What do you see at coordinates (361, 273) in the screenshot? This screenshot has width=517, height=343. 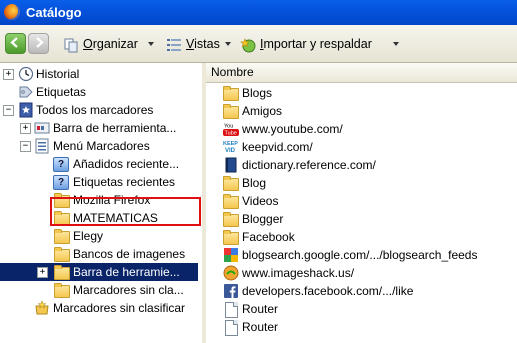 I see `list-item: www.imageshack.us/` at bounding box center [361, 273].